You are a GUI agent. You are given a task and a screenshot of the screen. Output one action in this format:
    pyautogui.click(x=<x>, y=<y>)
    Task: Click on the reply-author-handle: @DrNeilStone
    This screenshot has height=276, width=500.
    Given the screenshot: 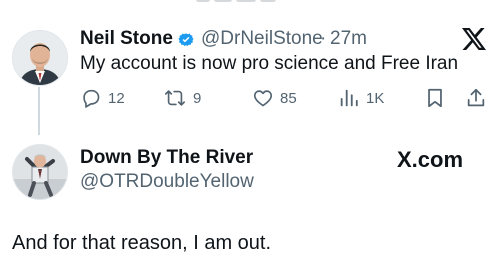 What is the action you would take?
    pyautogui.click(x=262, y=39)
    